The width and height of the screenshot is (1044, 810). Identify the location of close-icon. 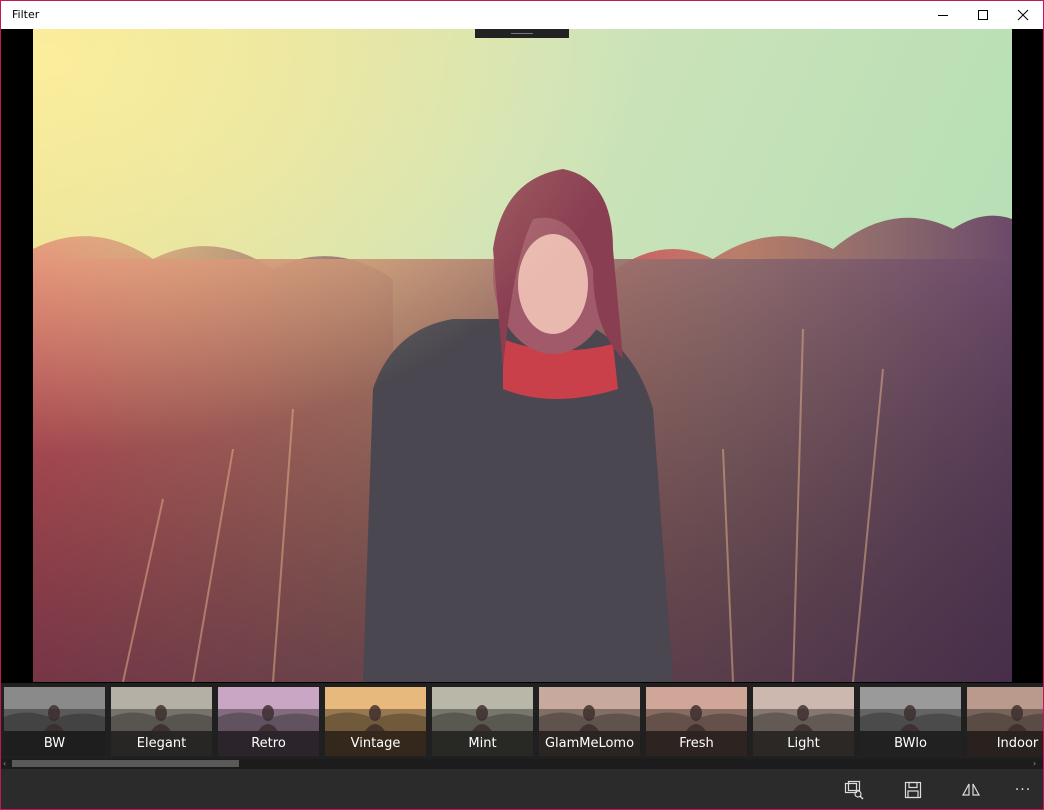
(1023, 15).